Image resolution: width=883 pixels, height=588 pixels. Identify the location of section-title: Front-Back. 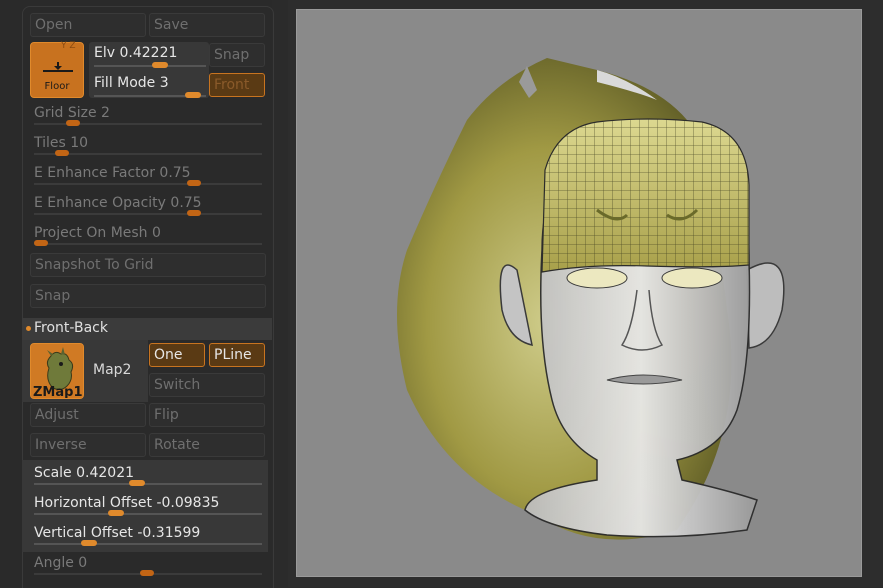
(71, 328).